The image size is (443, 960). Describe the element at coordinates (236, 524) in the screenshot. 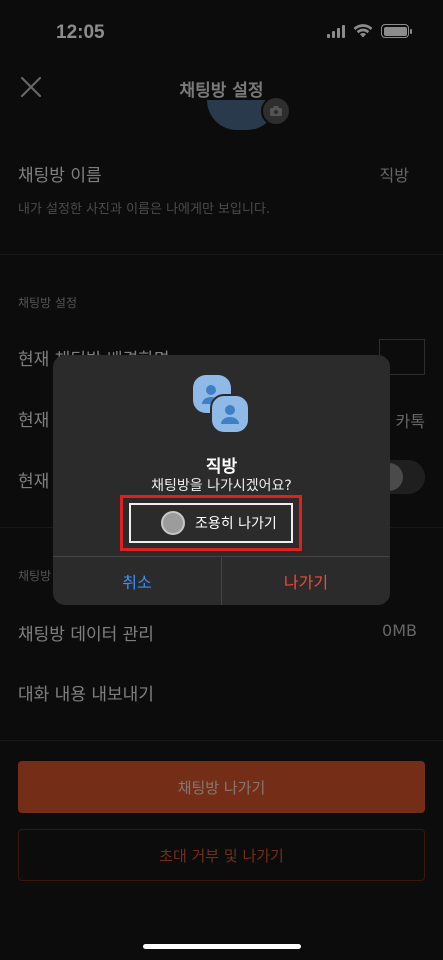

I see `silent-leave-label: 조용히 나가기` at that location.